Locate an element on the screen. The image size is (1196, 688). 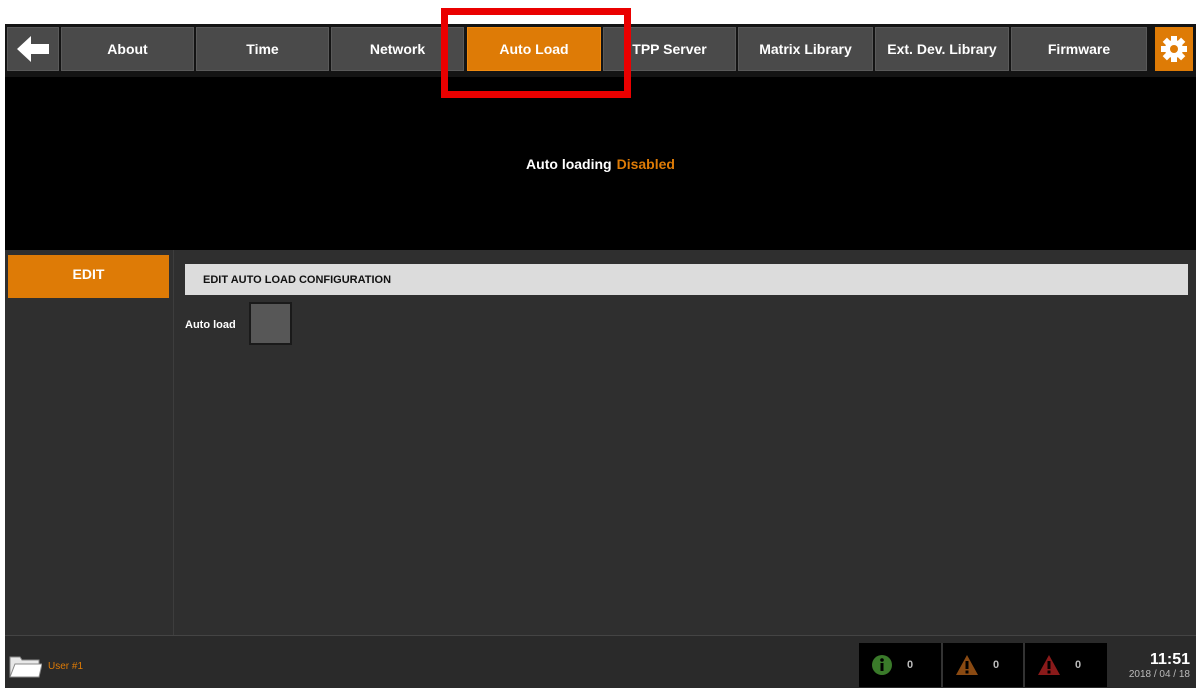
user-label: User #1 is located at coordinates (66, 666).